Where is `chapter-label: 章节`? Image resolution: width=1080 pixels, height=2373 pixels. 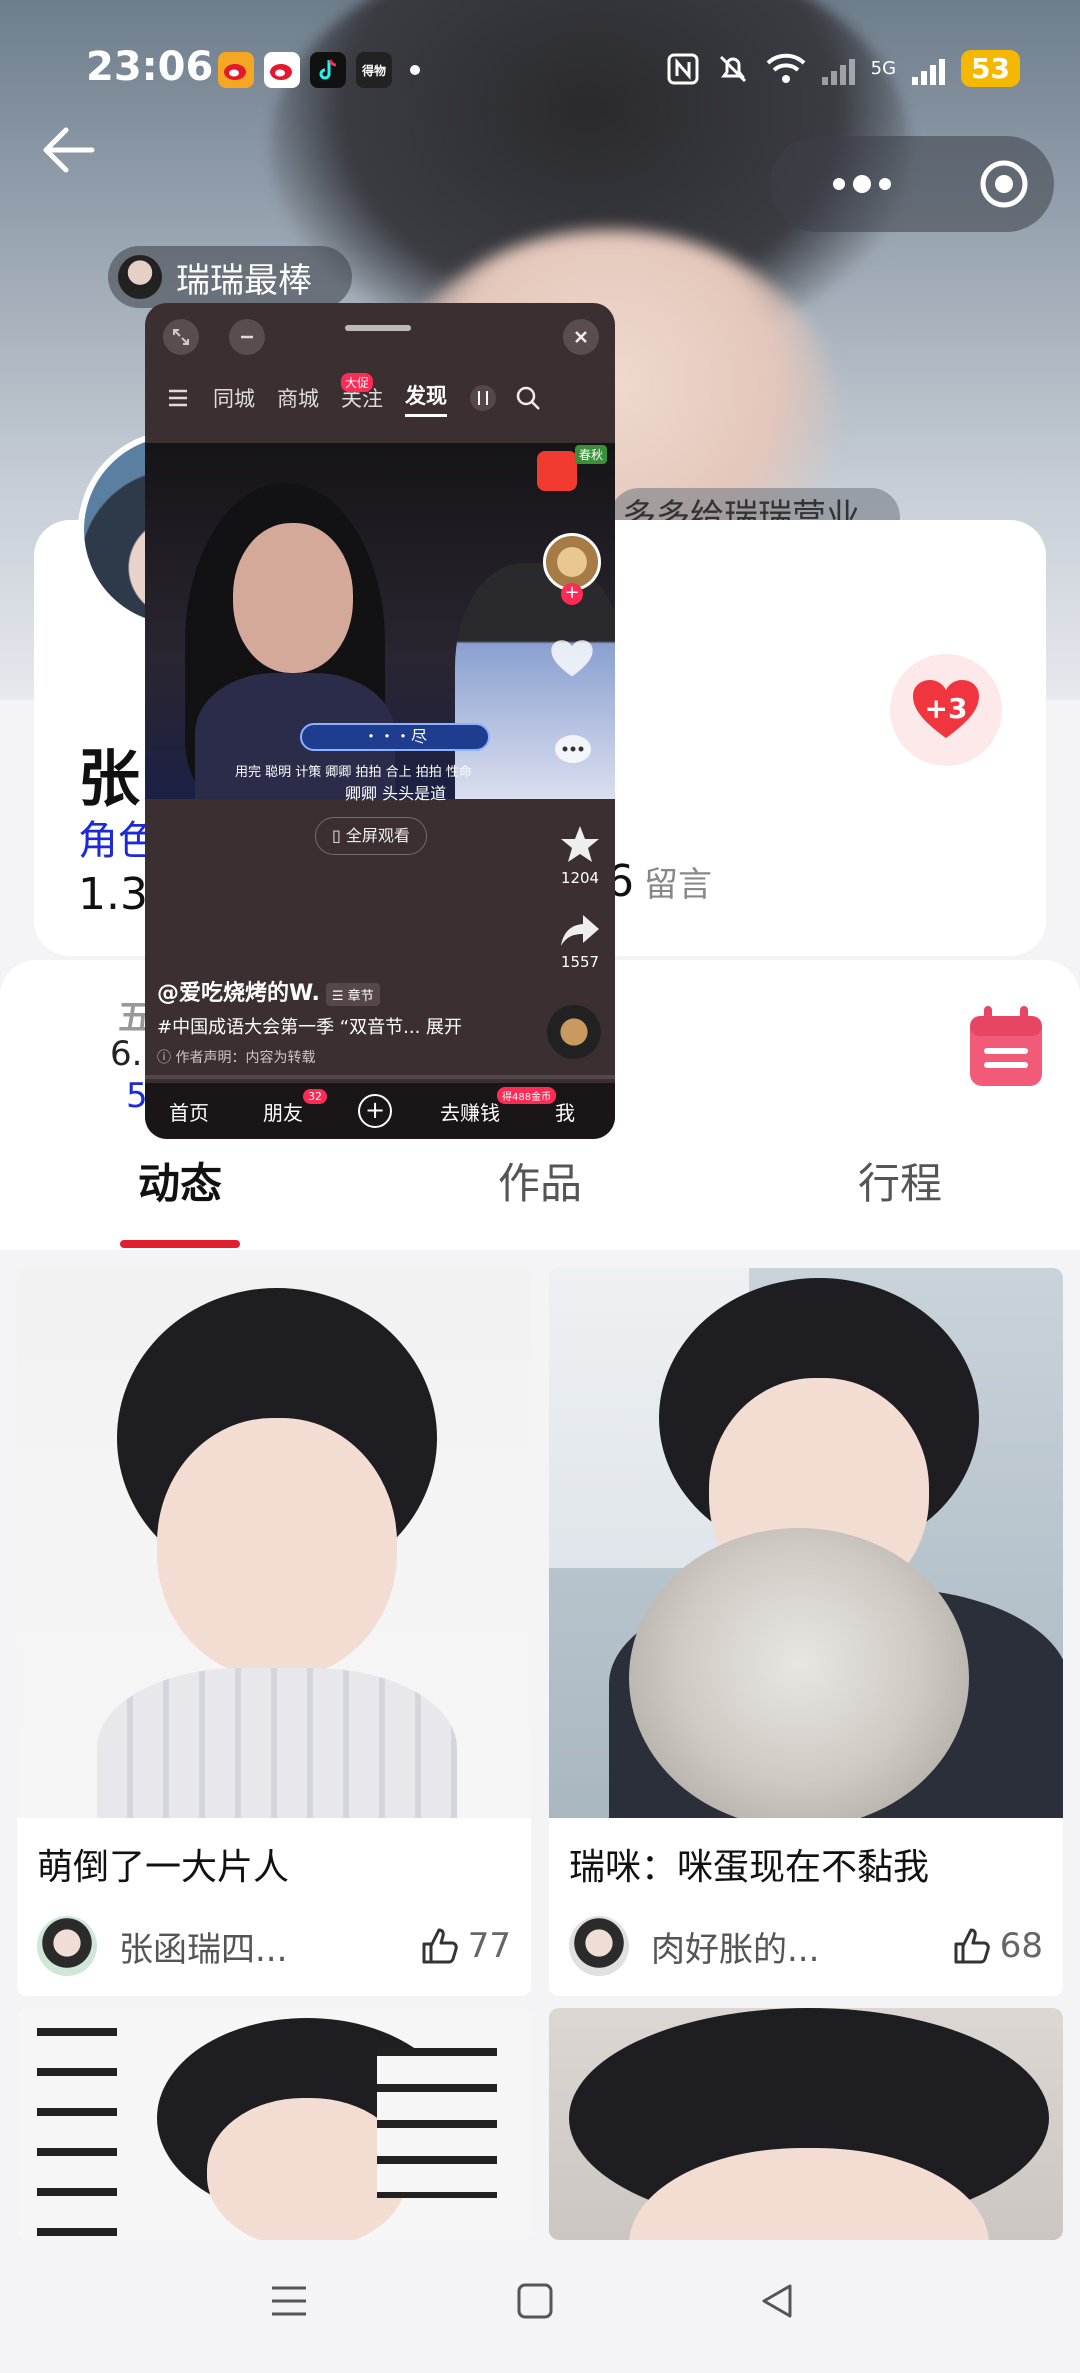 chapter-label: 章节 is located at coordinates (360, 996).